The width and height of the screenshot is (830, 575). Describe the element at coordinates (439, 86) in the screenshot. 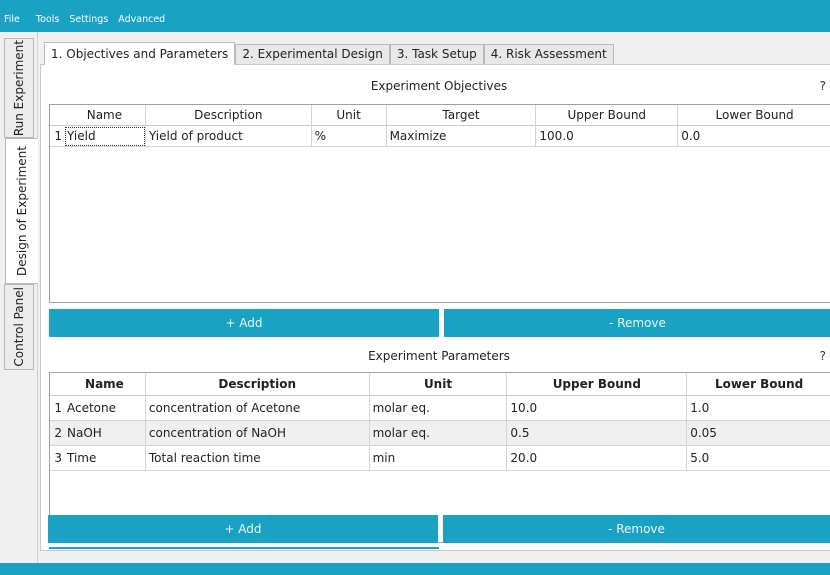

I see `objectives-title: Experiment Objectives` at that location.